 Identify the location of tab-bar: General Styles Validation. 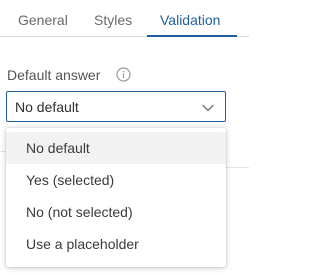
(124, 18).